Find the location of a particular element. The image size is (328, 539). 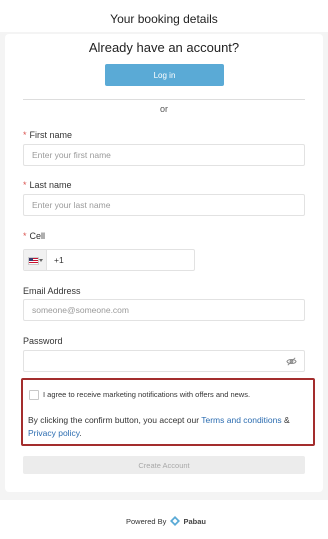

login-button: Log in is located at coordinates (164, 75).